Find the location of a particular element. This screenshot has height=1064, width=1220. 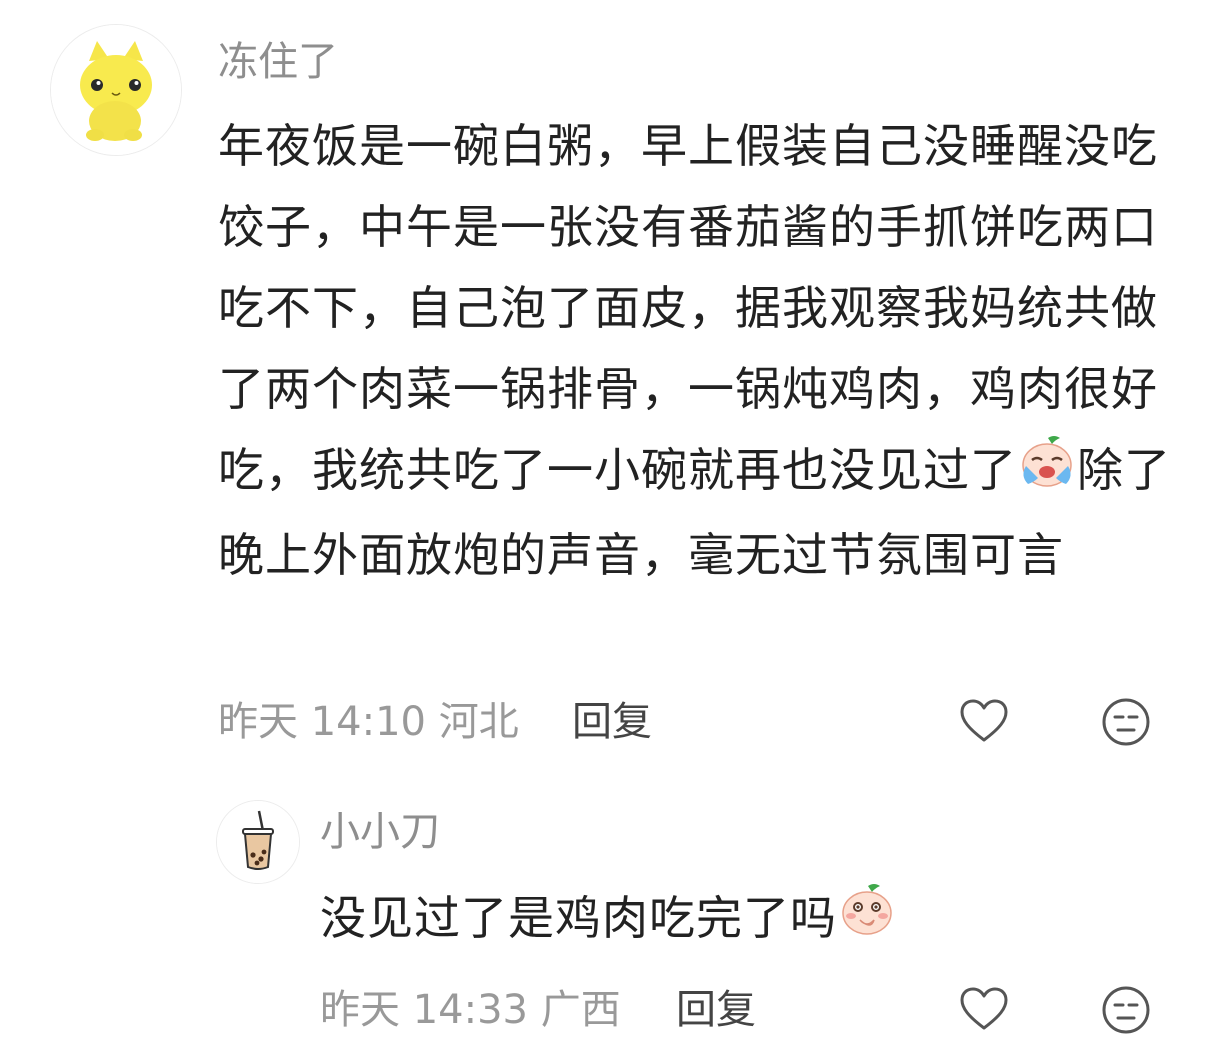

reply-meta: 昨天 14:33 广西 is located at coordinates (470, 1010).